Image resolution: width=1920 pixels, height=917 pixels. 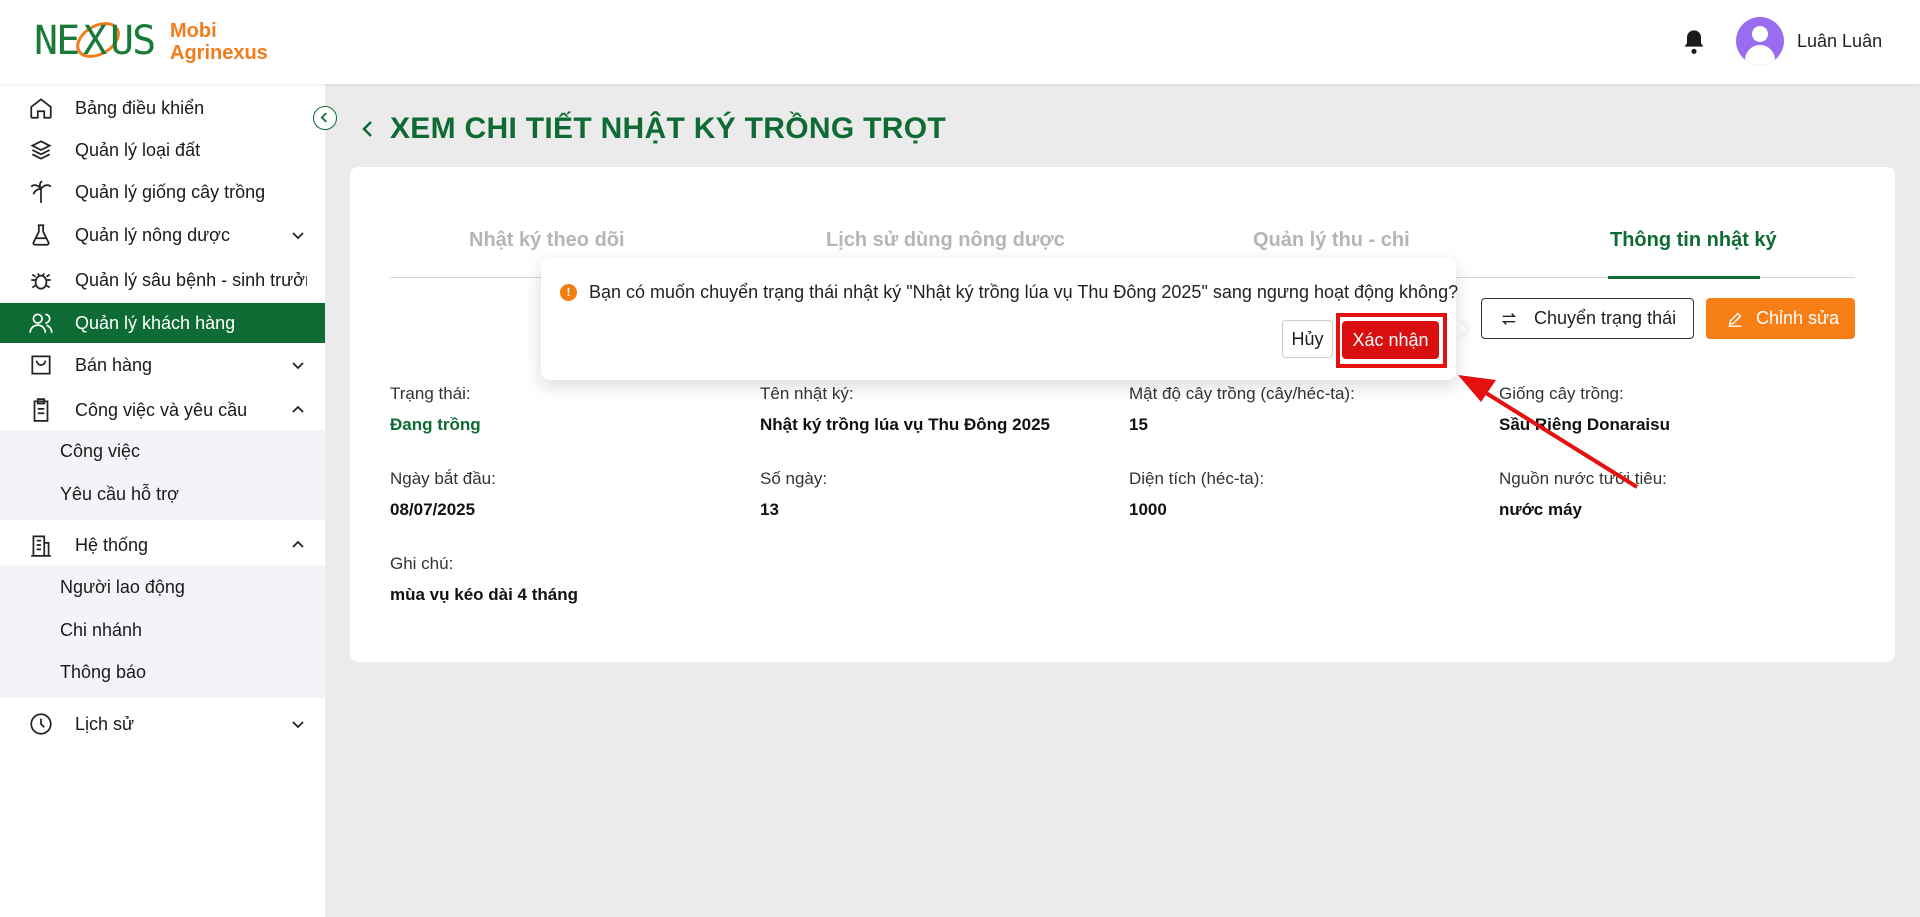 I want to click on system-submenu: Người lao động Chi nhánh Thông báo, so click(x=162, y=631).